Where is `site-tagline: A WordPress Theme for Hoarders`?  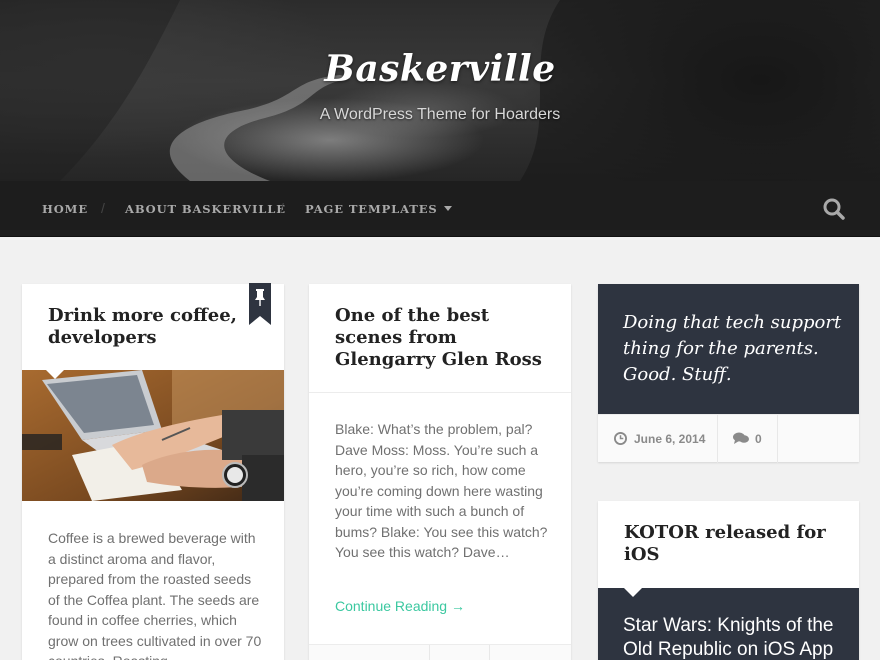 site-tagline: A WordPress Theme for Hoarders is located at coordinates (440, 114).